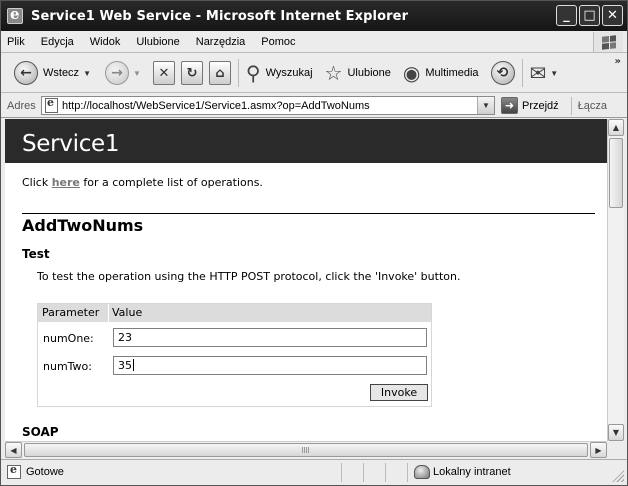  Describe the element at coordinates (68, 338) in the screenshot. I see `numone-label: numOne:` at that location.